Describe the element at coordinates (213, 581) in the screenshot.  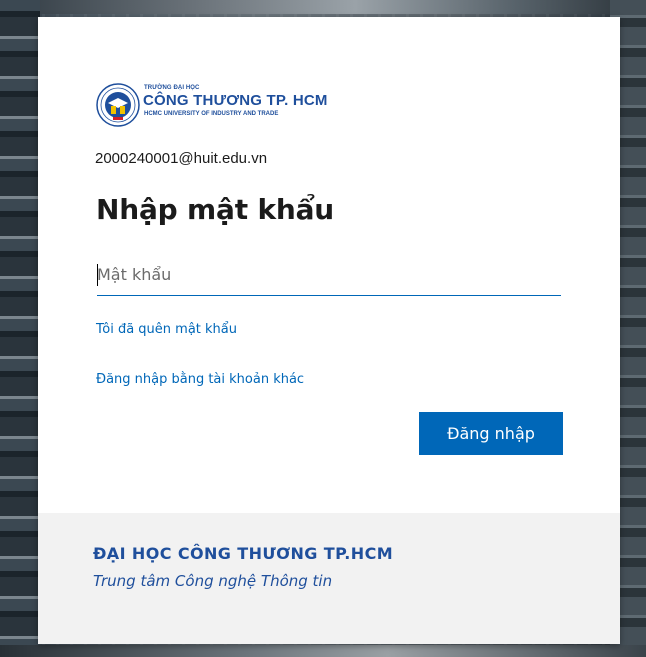
I see `footer-dept: Trung tâm Công nghệ Thông tin` at that location.